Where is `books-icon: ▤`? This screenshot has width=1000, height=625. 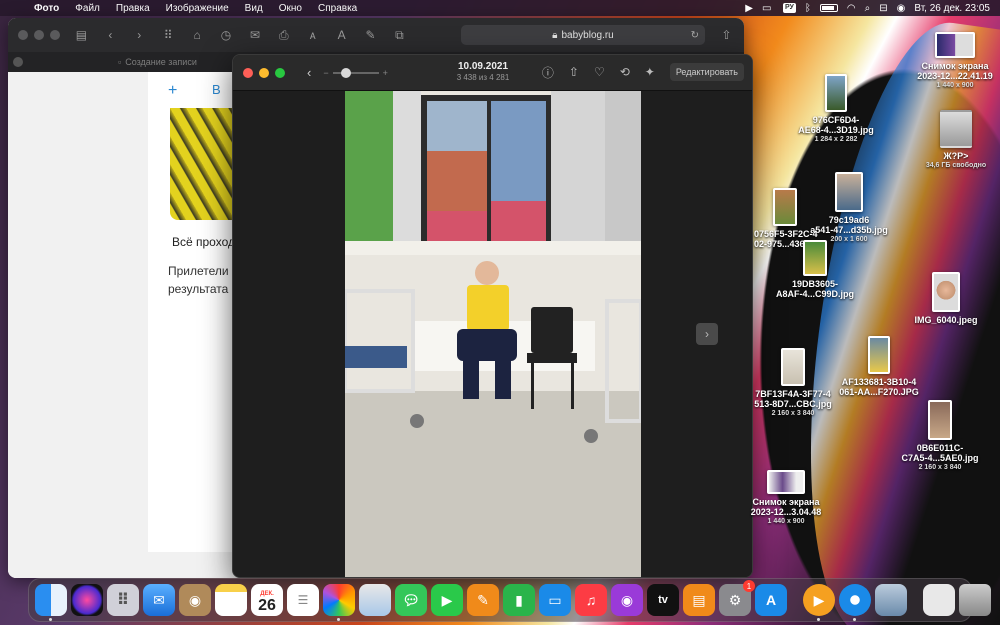
books-icon: ▤ is located at coordinates (699, 600).